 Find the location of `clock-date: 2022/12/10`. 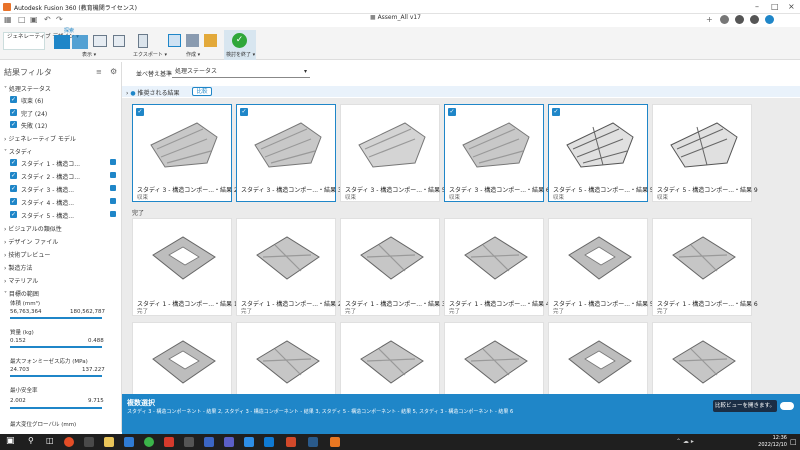

clock-date: 2022/12/10 is located at coordinates (767, 445).